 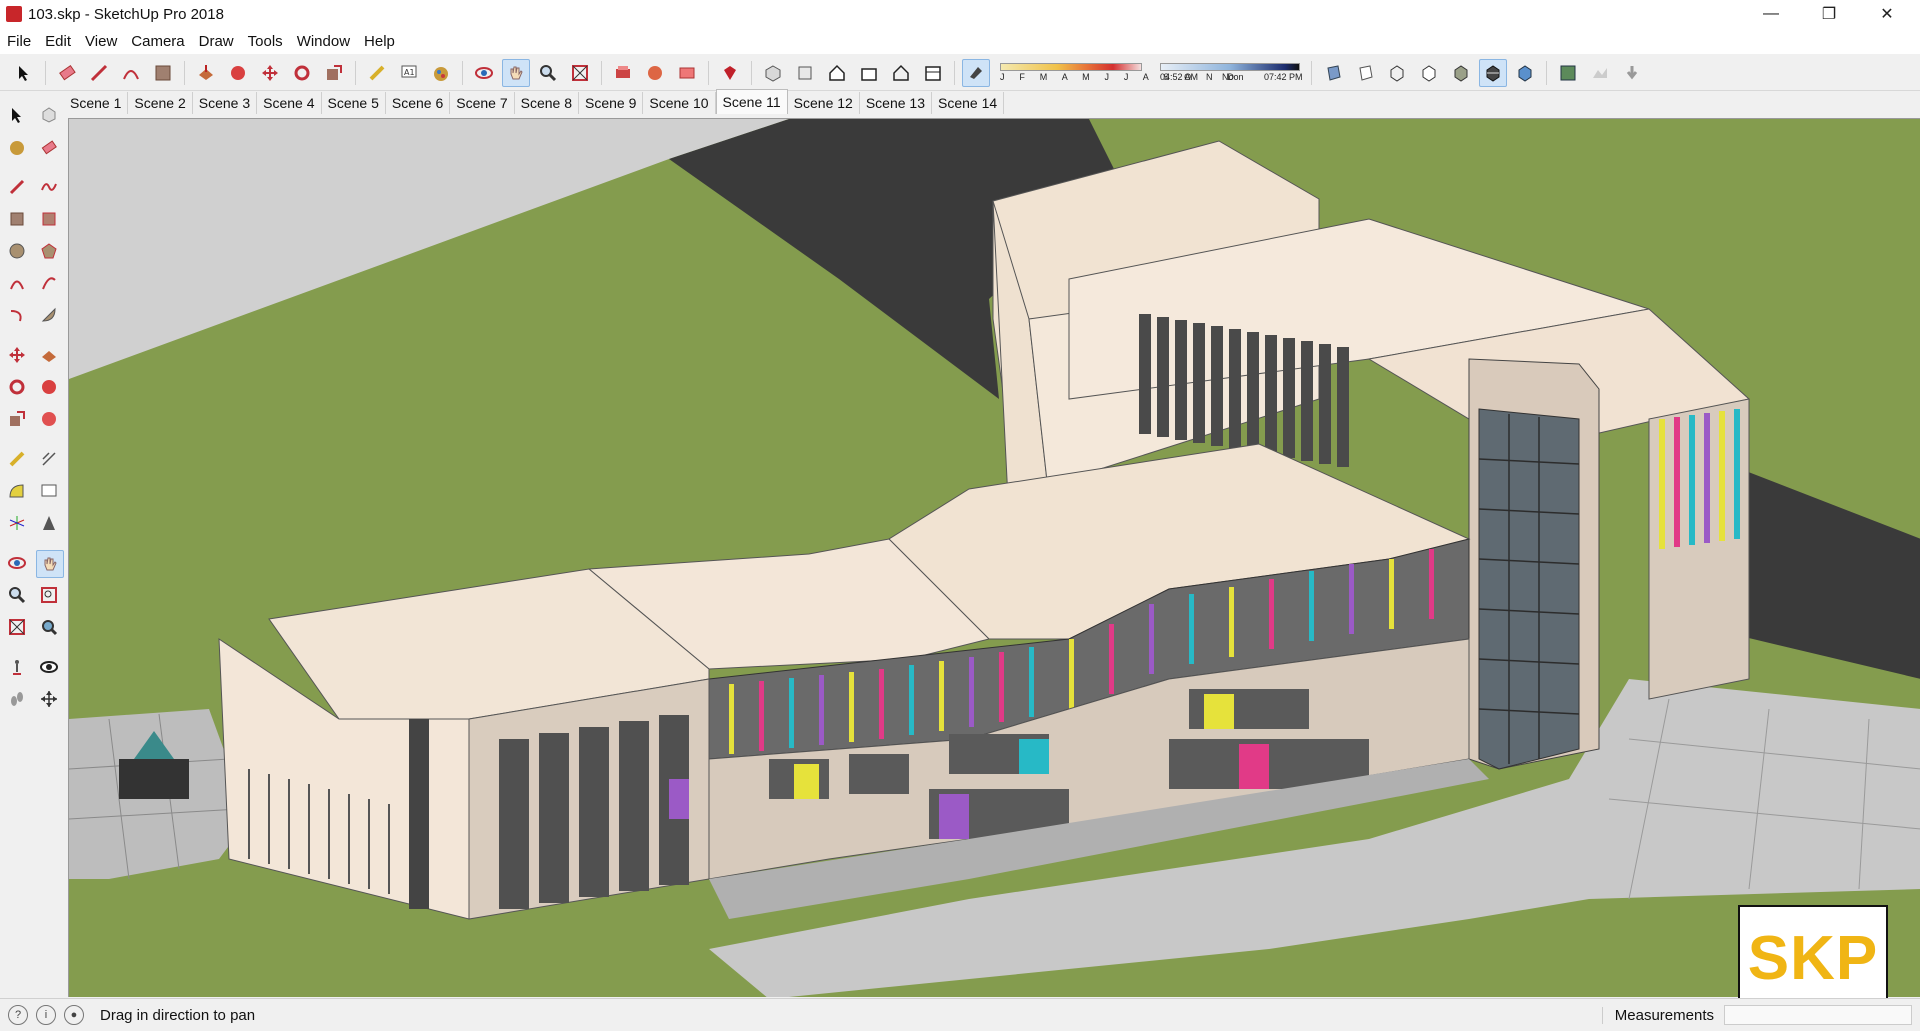 What do you see at coordinates (74, 1015) in the screenshot?
I see `user-account-icon: ●` at bounding box center [74, 1015].